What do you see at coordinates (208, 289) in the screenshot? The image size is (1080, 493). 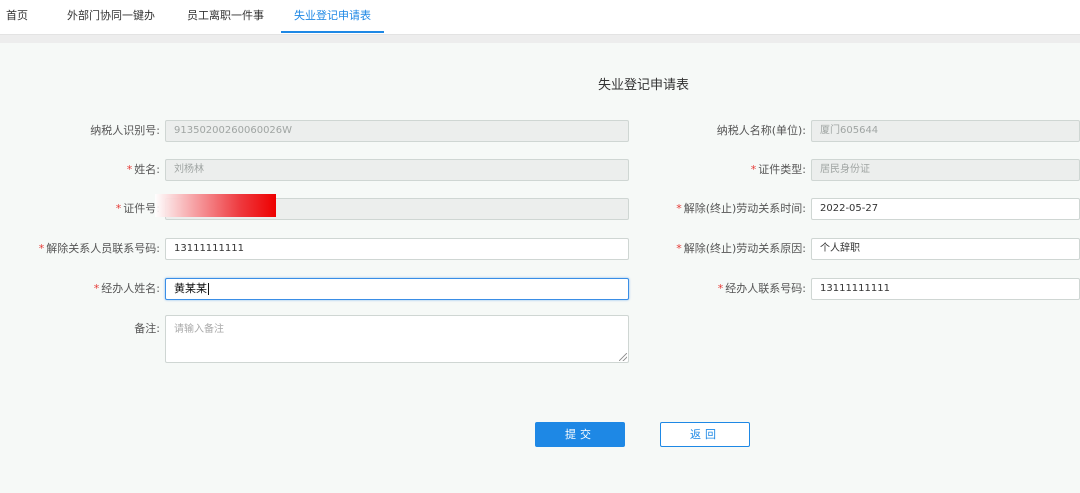 I see `text-caret` at bounding box center [208, 289].